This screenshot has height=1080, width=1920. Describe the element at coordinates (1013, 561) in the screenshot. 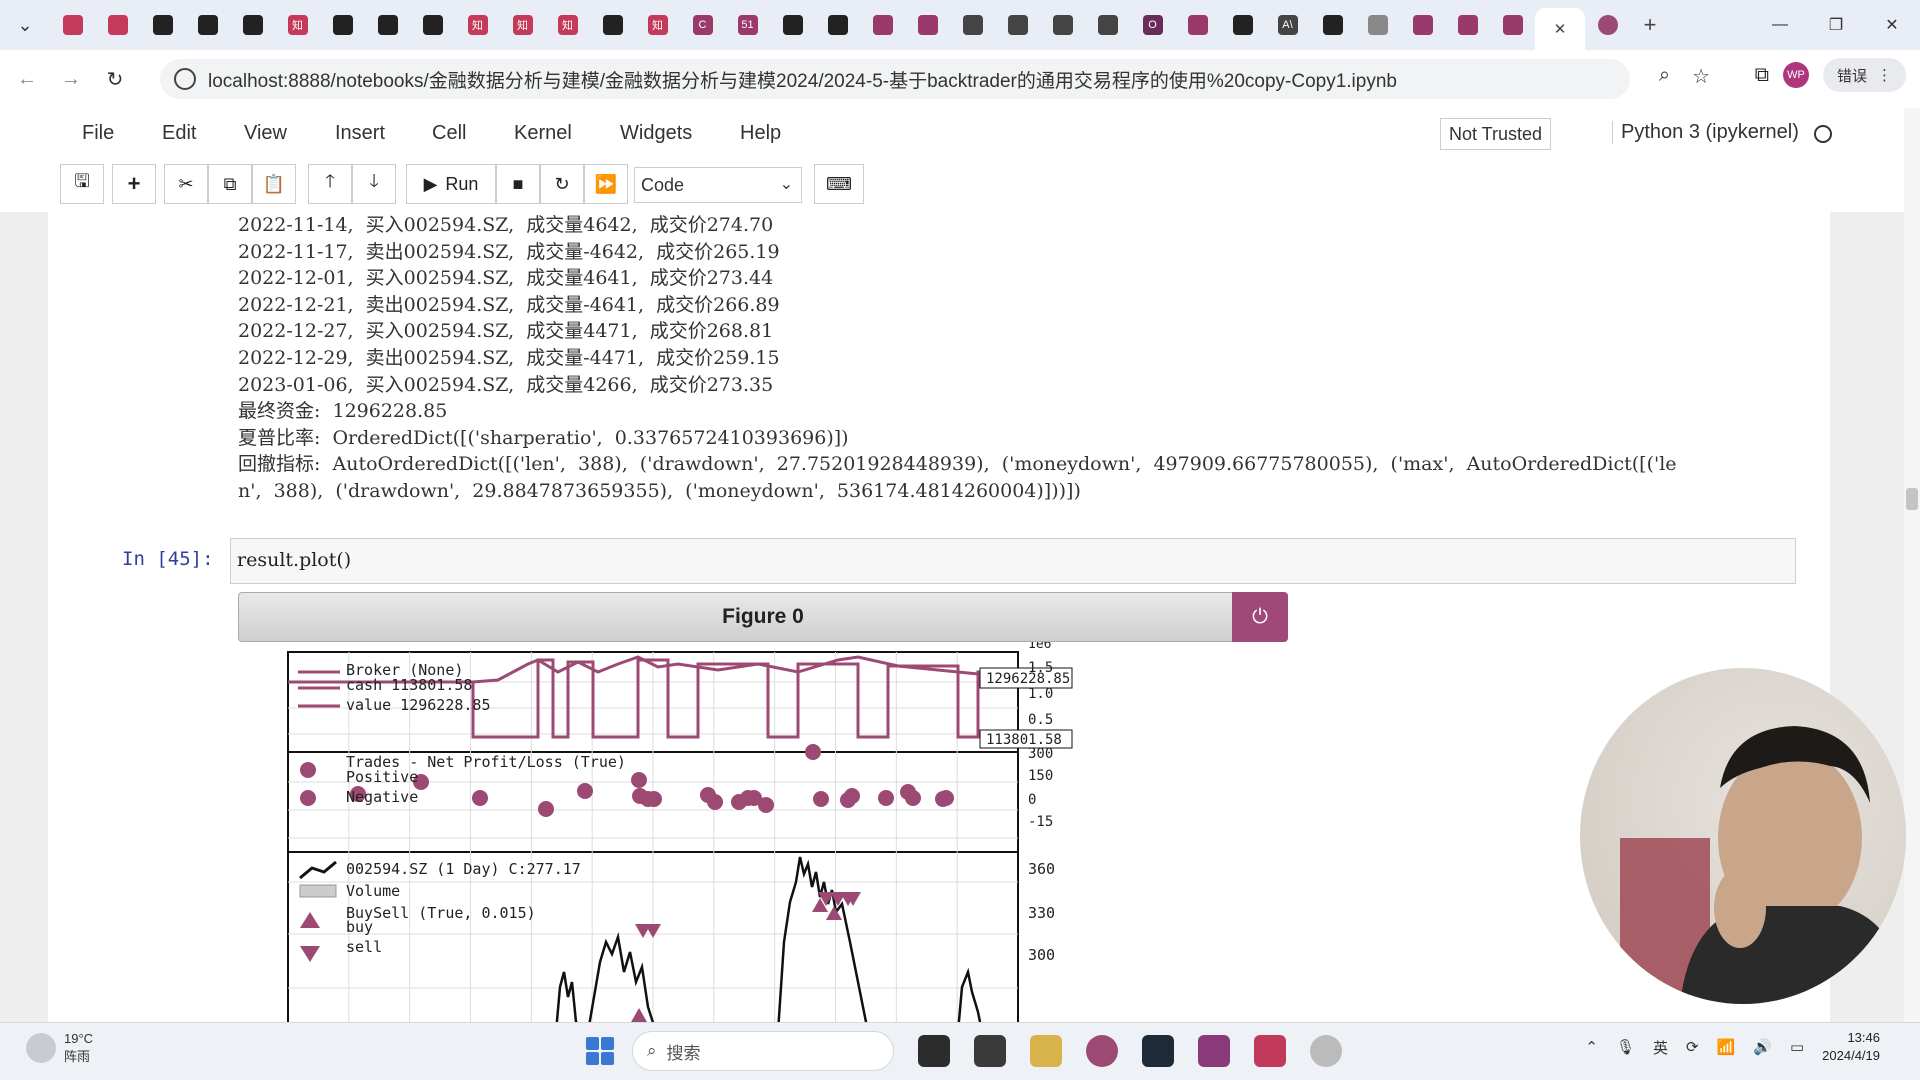

I see `code-cell-input: result.plot()` at that location.